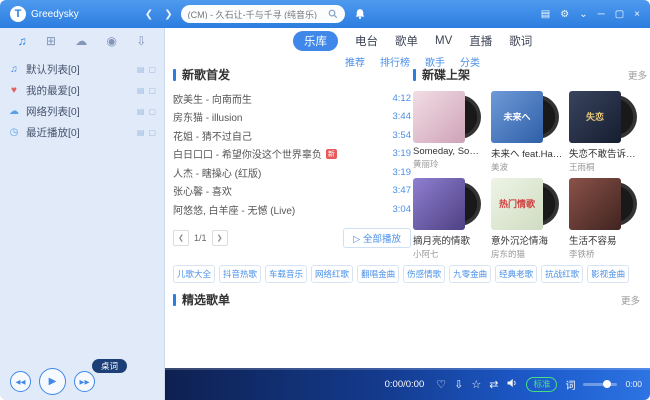 This screenshot has height=400, width=650. Describe the element at coordinates (315, 41) in the screenshot. I see `tab-乐库: 乐库` at that location.